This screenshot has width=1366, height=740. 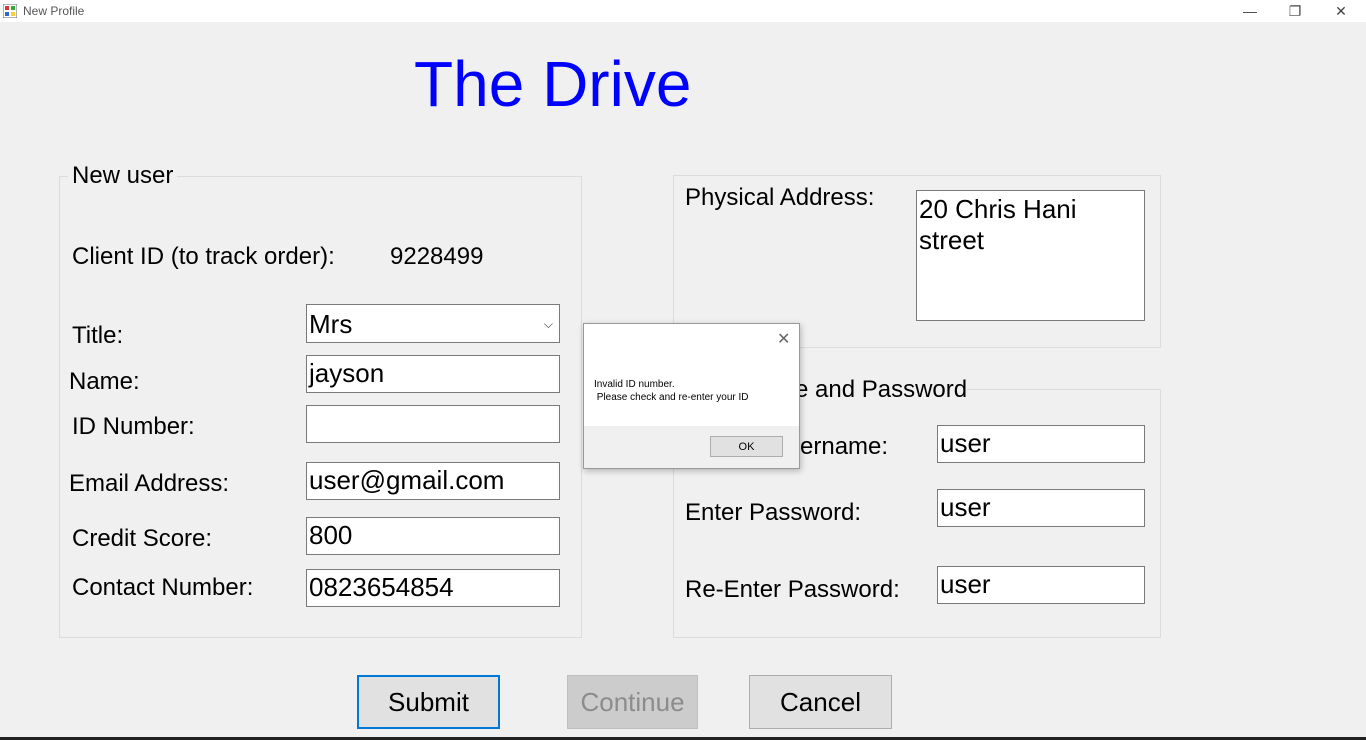 What do you see at coordinates (881, 390) in the screenshot?
I see `credentials-legend: e and Password` at bounding box center [881, 390].